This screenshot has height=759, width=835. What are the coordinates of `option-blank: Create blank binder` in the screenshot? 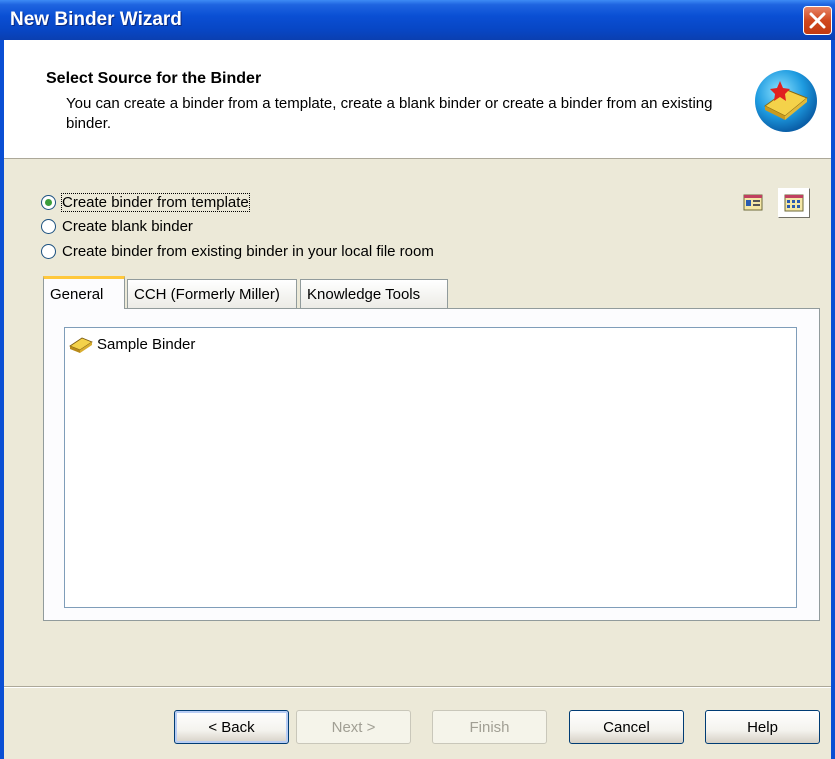 It's located at (117, 226).